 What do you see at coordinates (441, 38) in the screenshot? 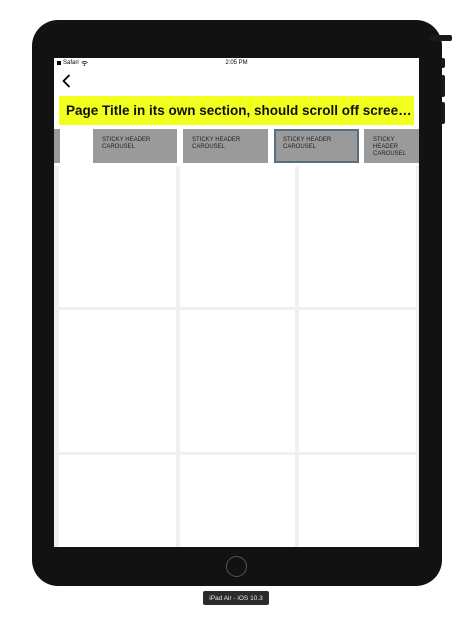
I see `power-button` at bounding box center [441, 38].